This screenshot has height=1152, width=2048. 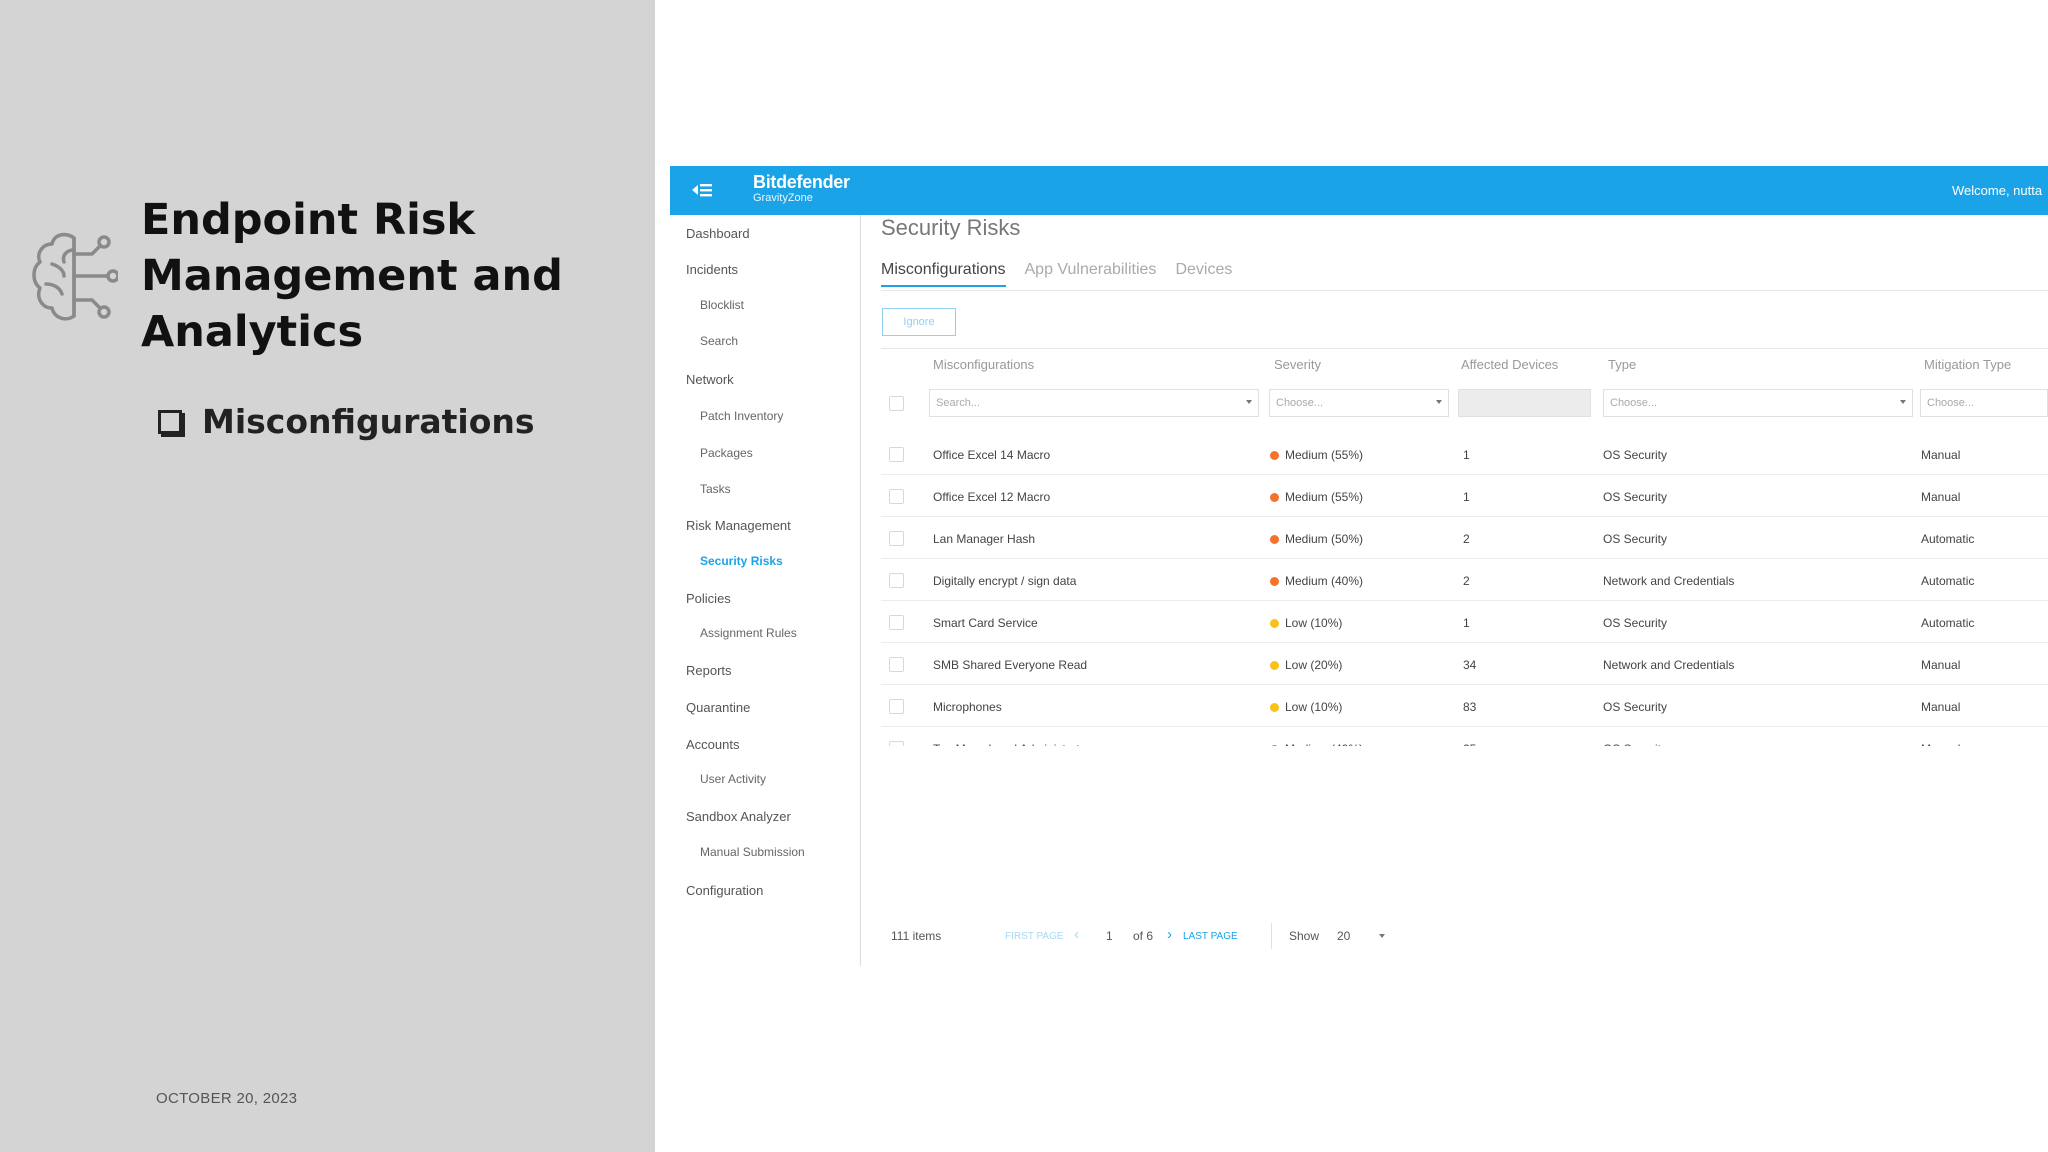 What do you see at coordinates (75, 276) in the screenshot?
I see `brain-circuit-icon` at bounding box center [75, 276].